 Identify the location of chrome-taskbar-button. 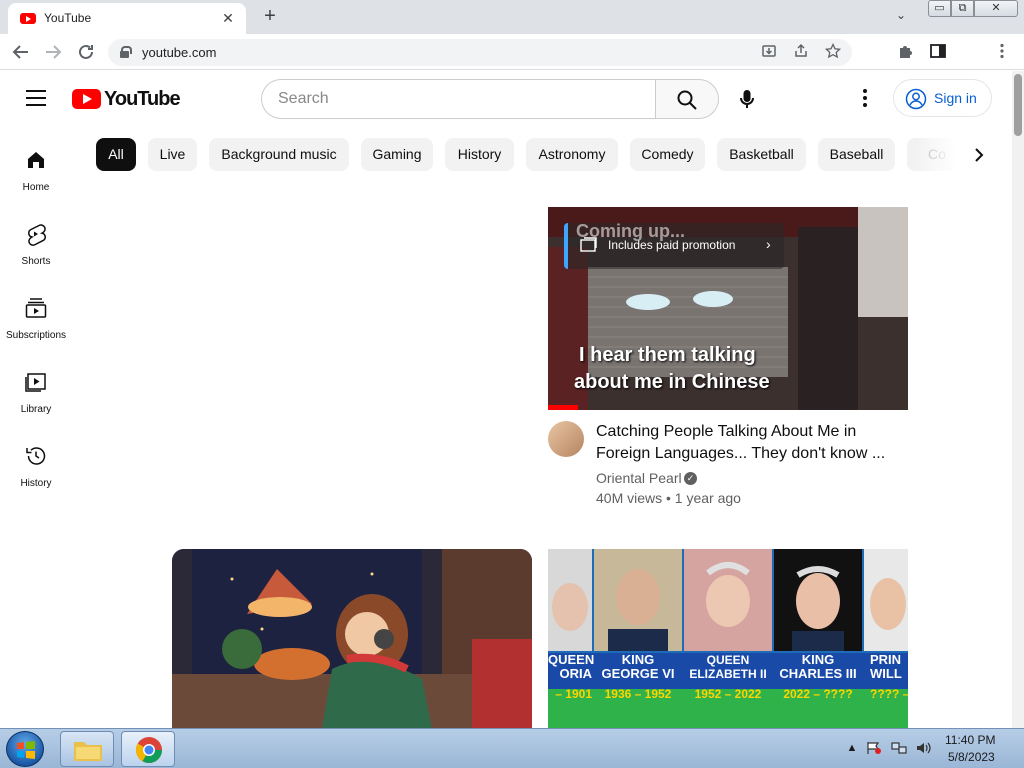
(148, 749).